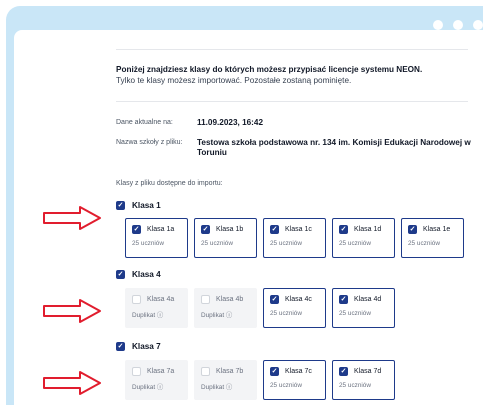  I want to click on class-card: ✓ Klasa 7a Duplikat ⓘ, so click(156, 380).